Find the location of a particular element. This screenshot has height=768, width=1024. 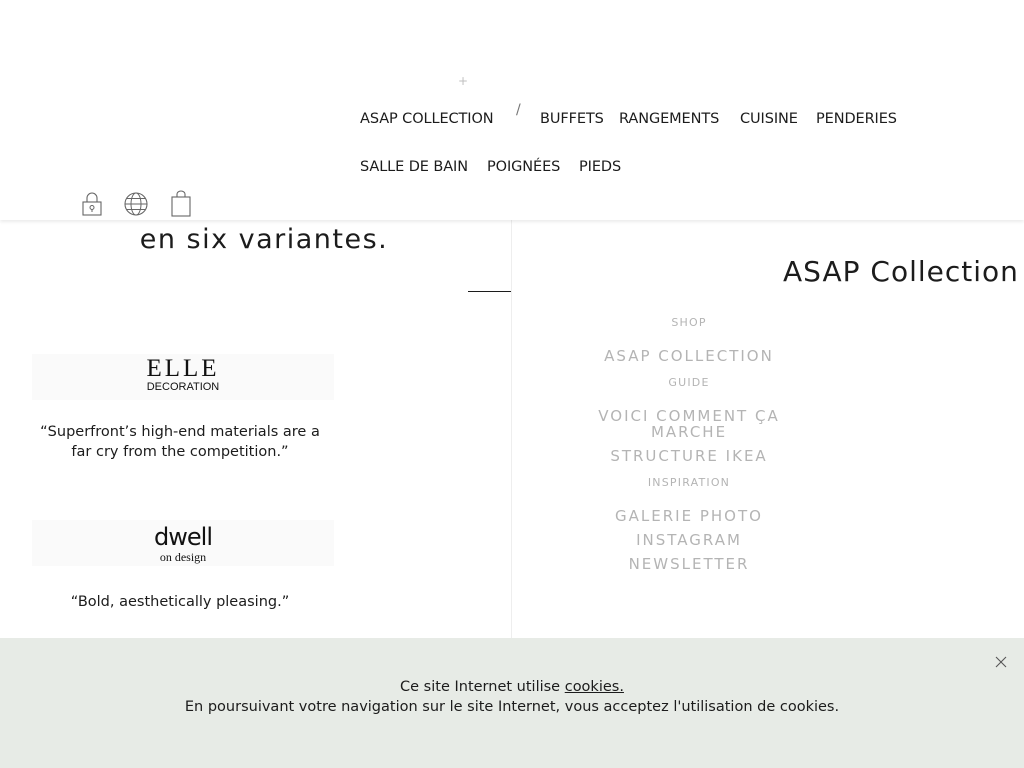

menu-link-asap-collection: ASAP COLLECTION is located at coordinates (689, 356).